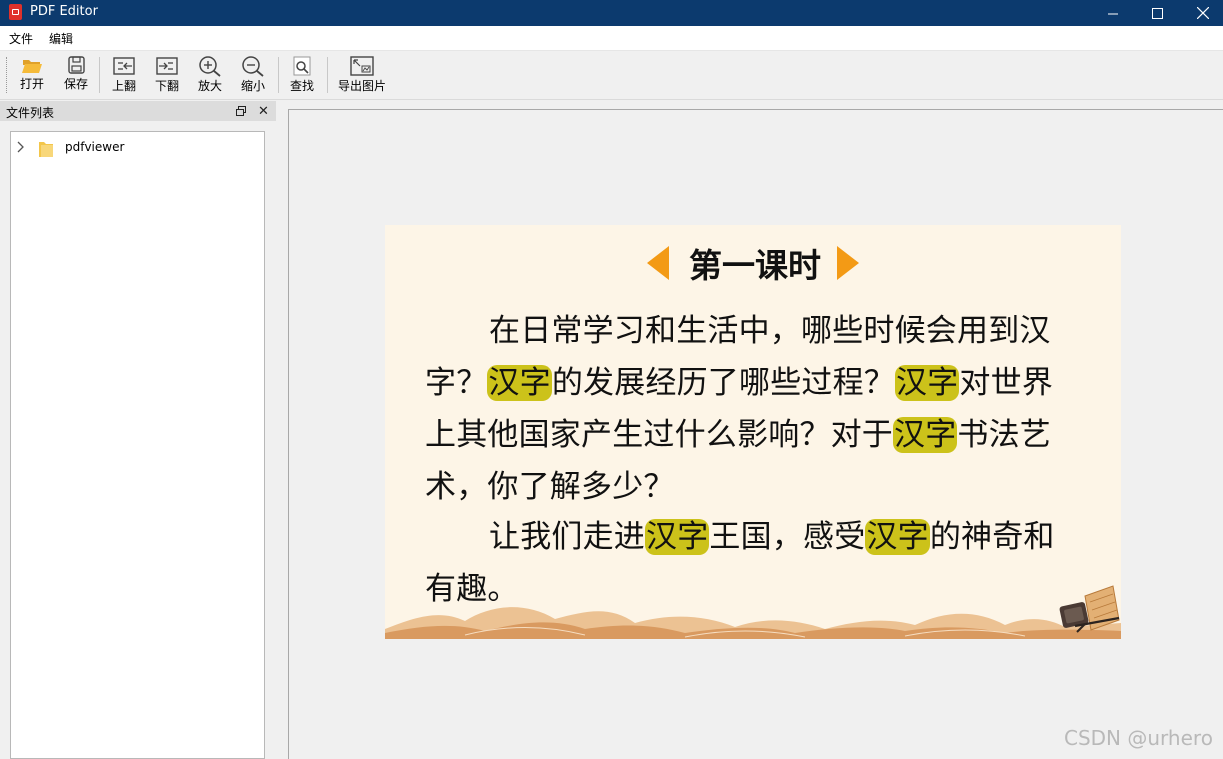 This screenshot has width=1223, height=759. Describe the element at coordinates (166, 86) in the screenshot. I see `next-page-label: 下翻` at that location.